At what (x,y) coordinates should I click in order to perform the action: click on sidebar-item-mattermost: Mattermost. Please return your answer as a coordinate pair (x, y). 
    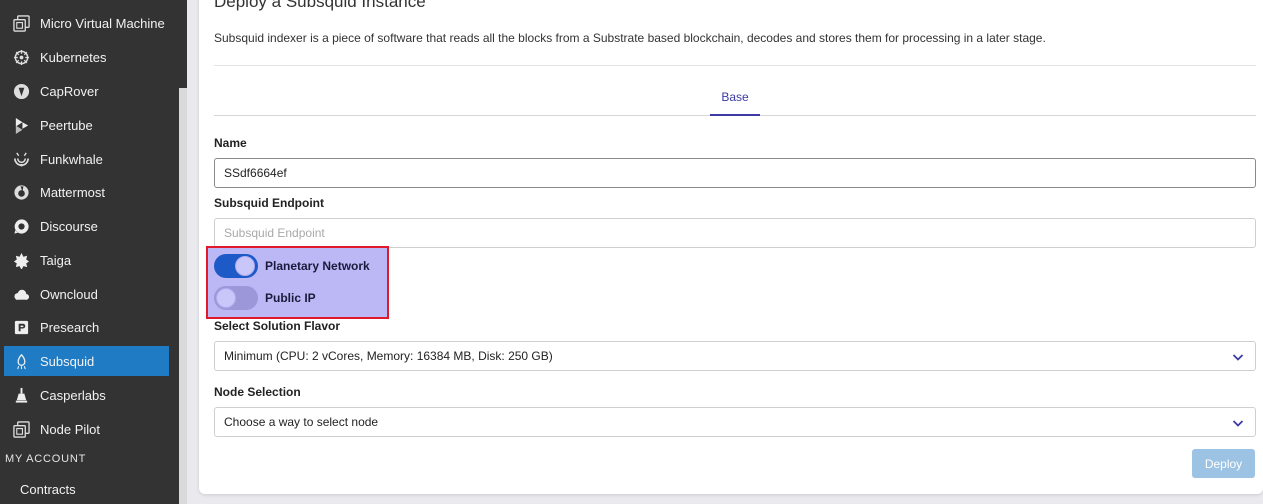
    Looking at the image, I should click on (86, 192).